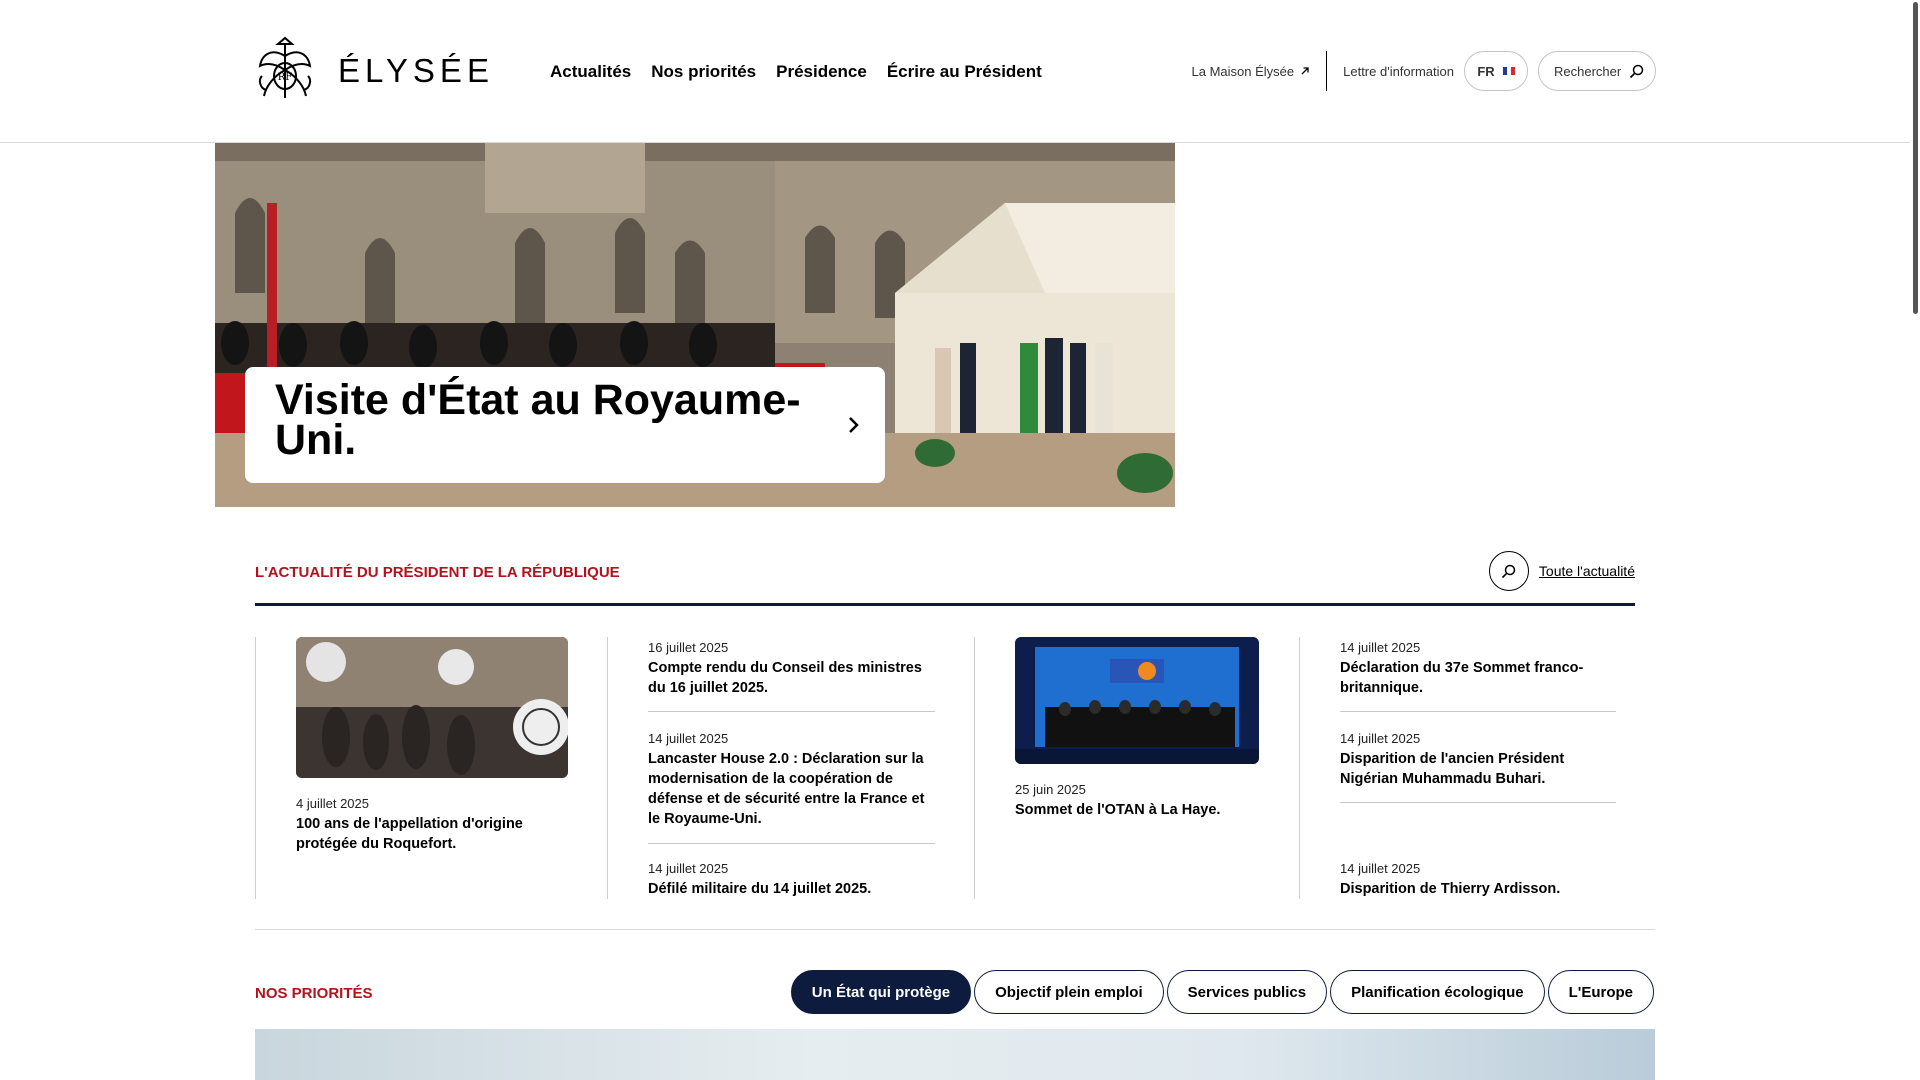 This screenshot has height=1080, width=1920. Describe the element at coordinates (1398, 71) in the screenshot. I see `newsletter-link: Lettre d'information` at that location.